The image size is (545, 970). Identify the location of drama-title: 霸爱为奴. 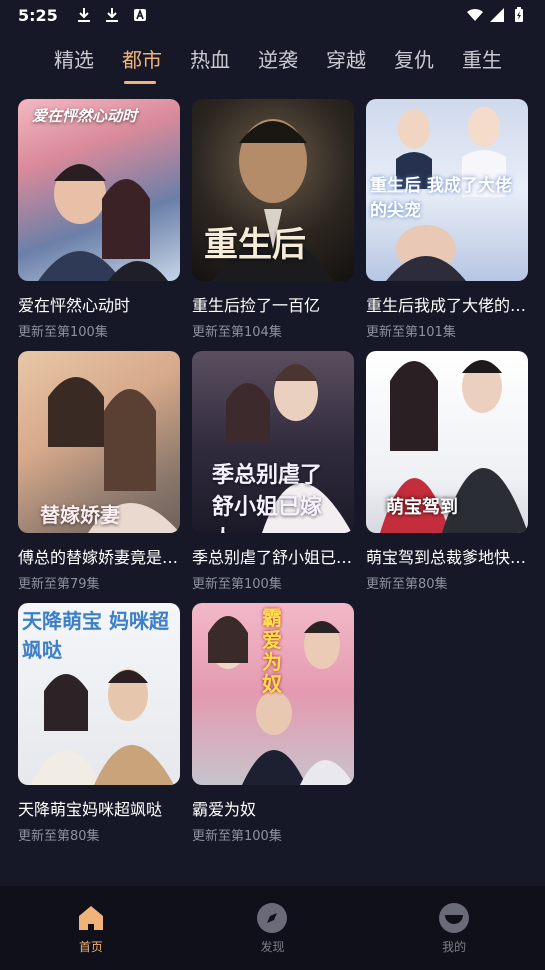
(224, 809).